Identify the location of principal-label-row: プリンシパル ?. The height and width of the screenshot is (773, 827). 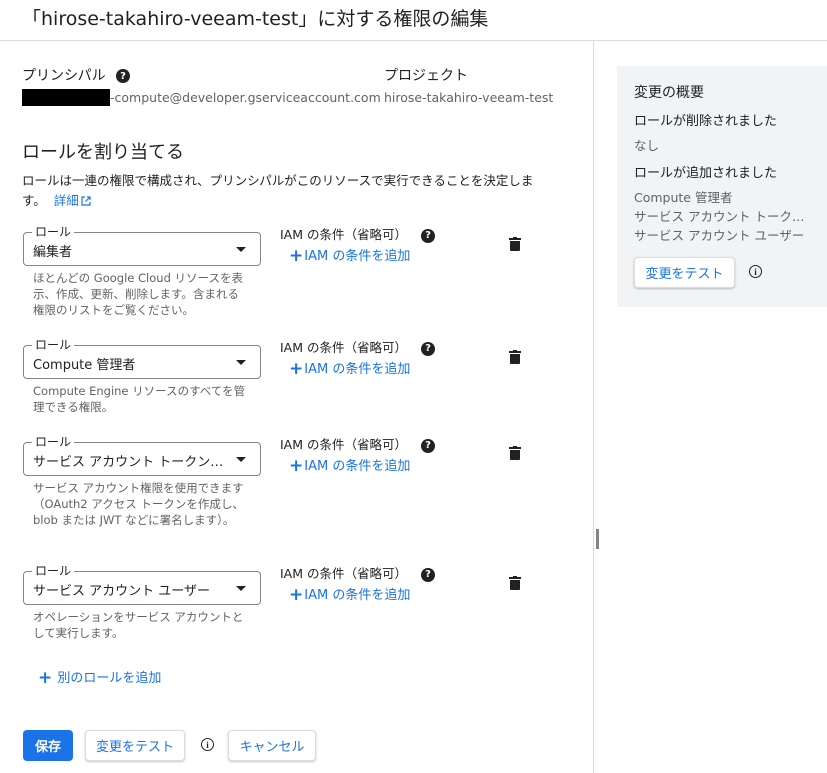
(76, 75).